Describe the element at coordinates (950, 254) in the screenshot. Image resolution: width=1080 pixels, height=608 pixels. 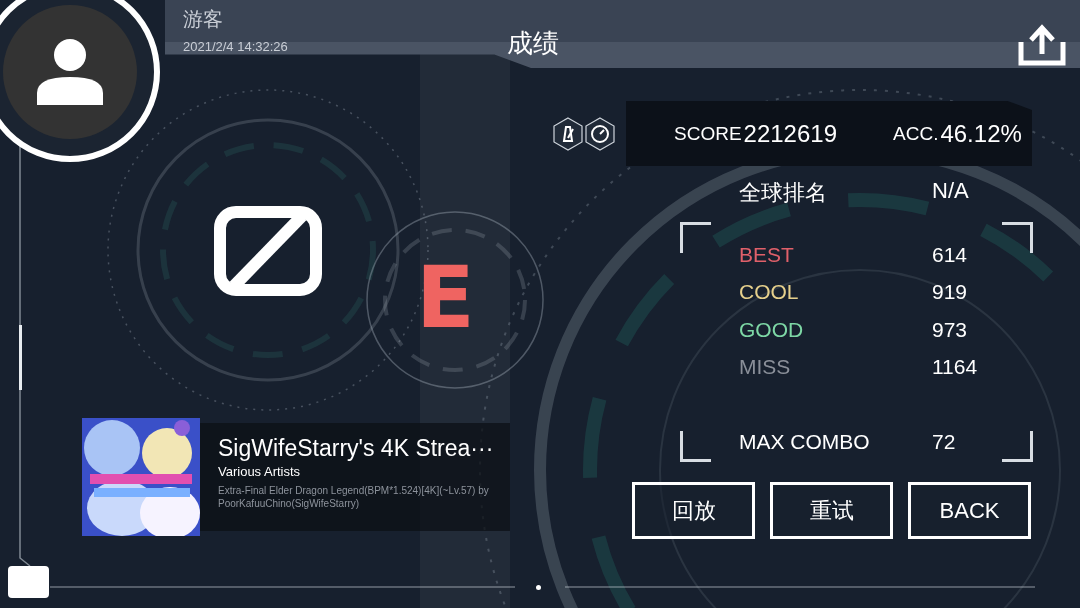
I see `judgement-count: 614` at that location.